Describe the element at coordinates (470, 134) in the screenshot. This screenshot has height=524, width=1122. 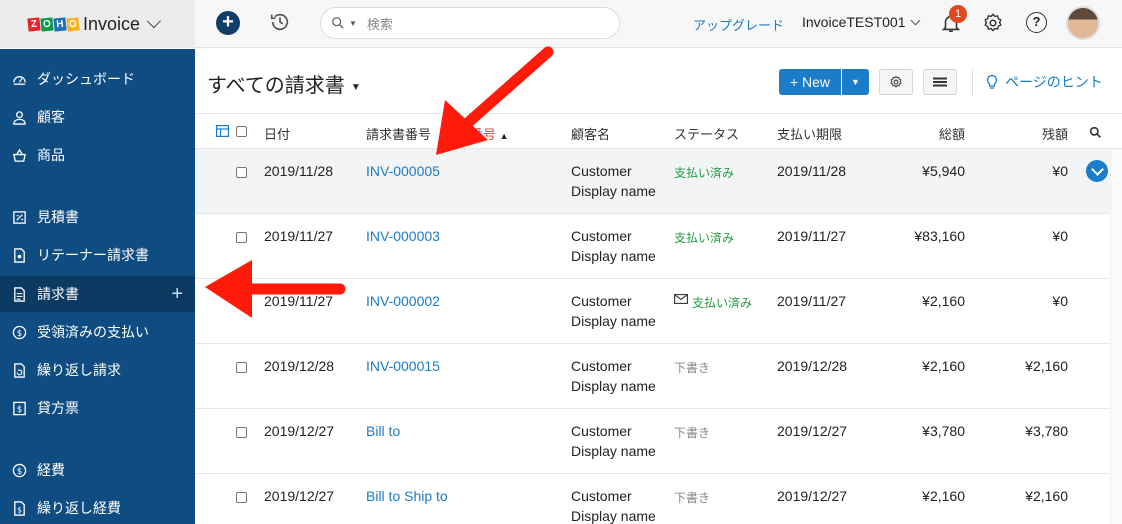
I see `col-order-number-label: 注文番号` at that location.